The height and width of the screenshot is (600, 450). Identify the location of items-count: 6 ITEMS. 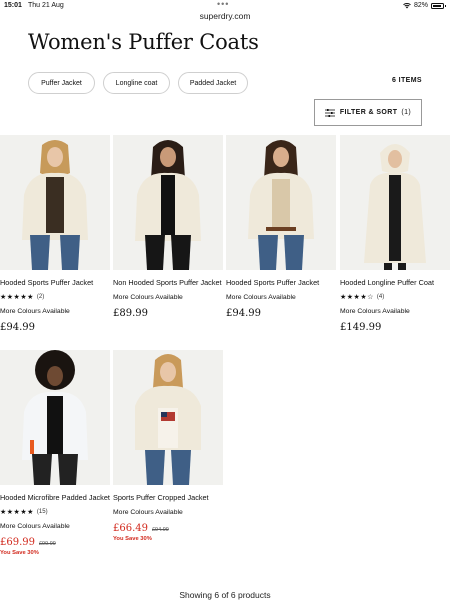
(406, 80).